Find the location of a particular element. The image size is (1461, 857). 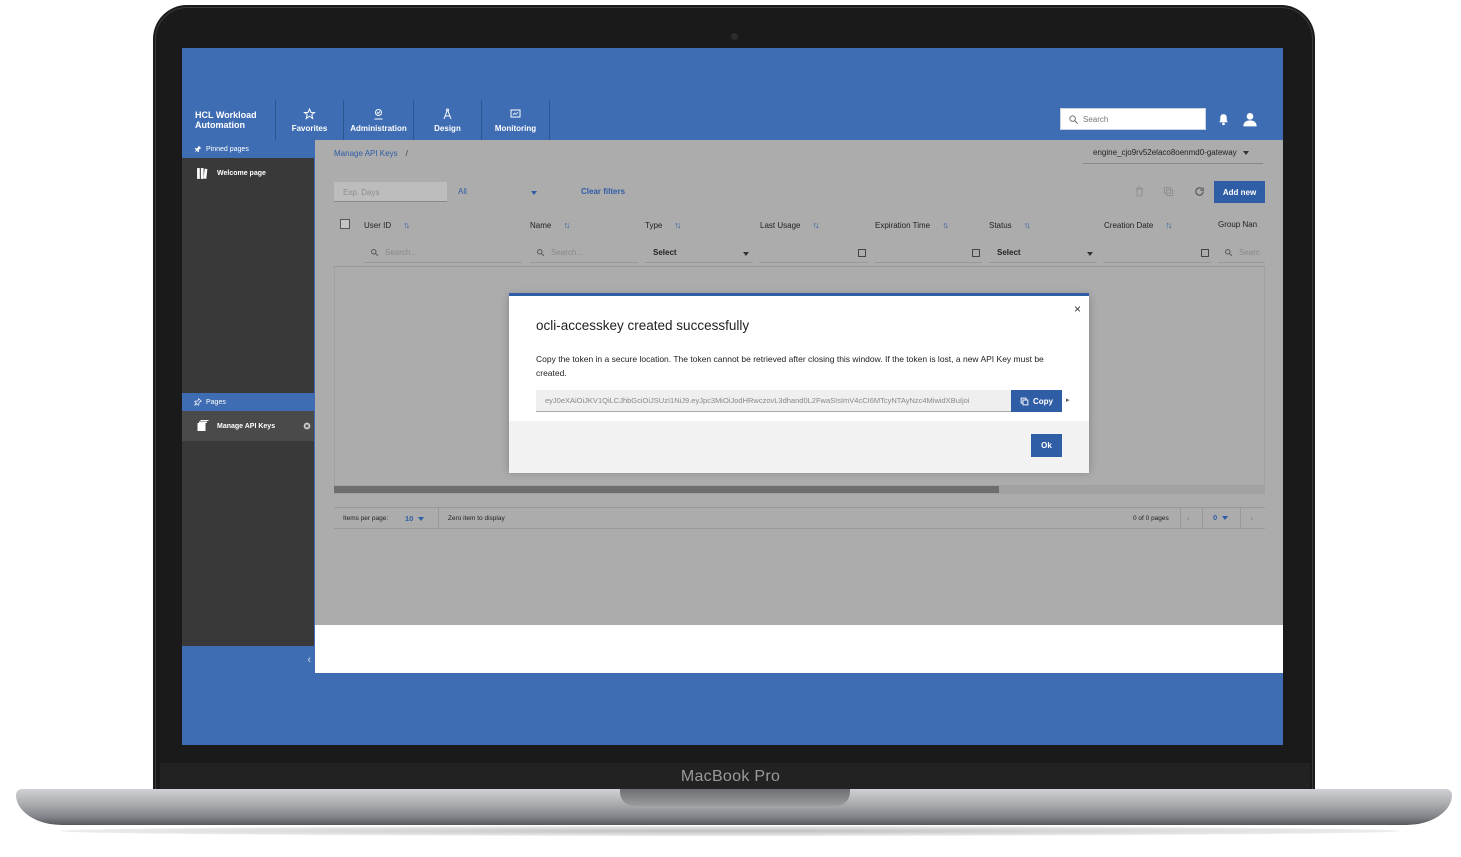

duplicate-icon is located at coordinates (1168, 191).